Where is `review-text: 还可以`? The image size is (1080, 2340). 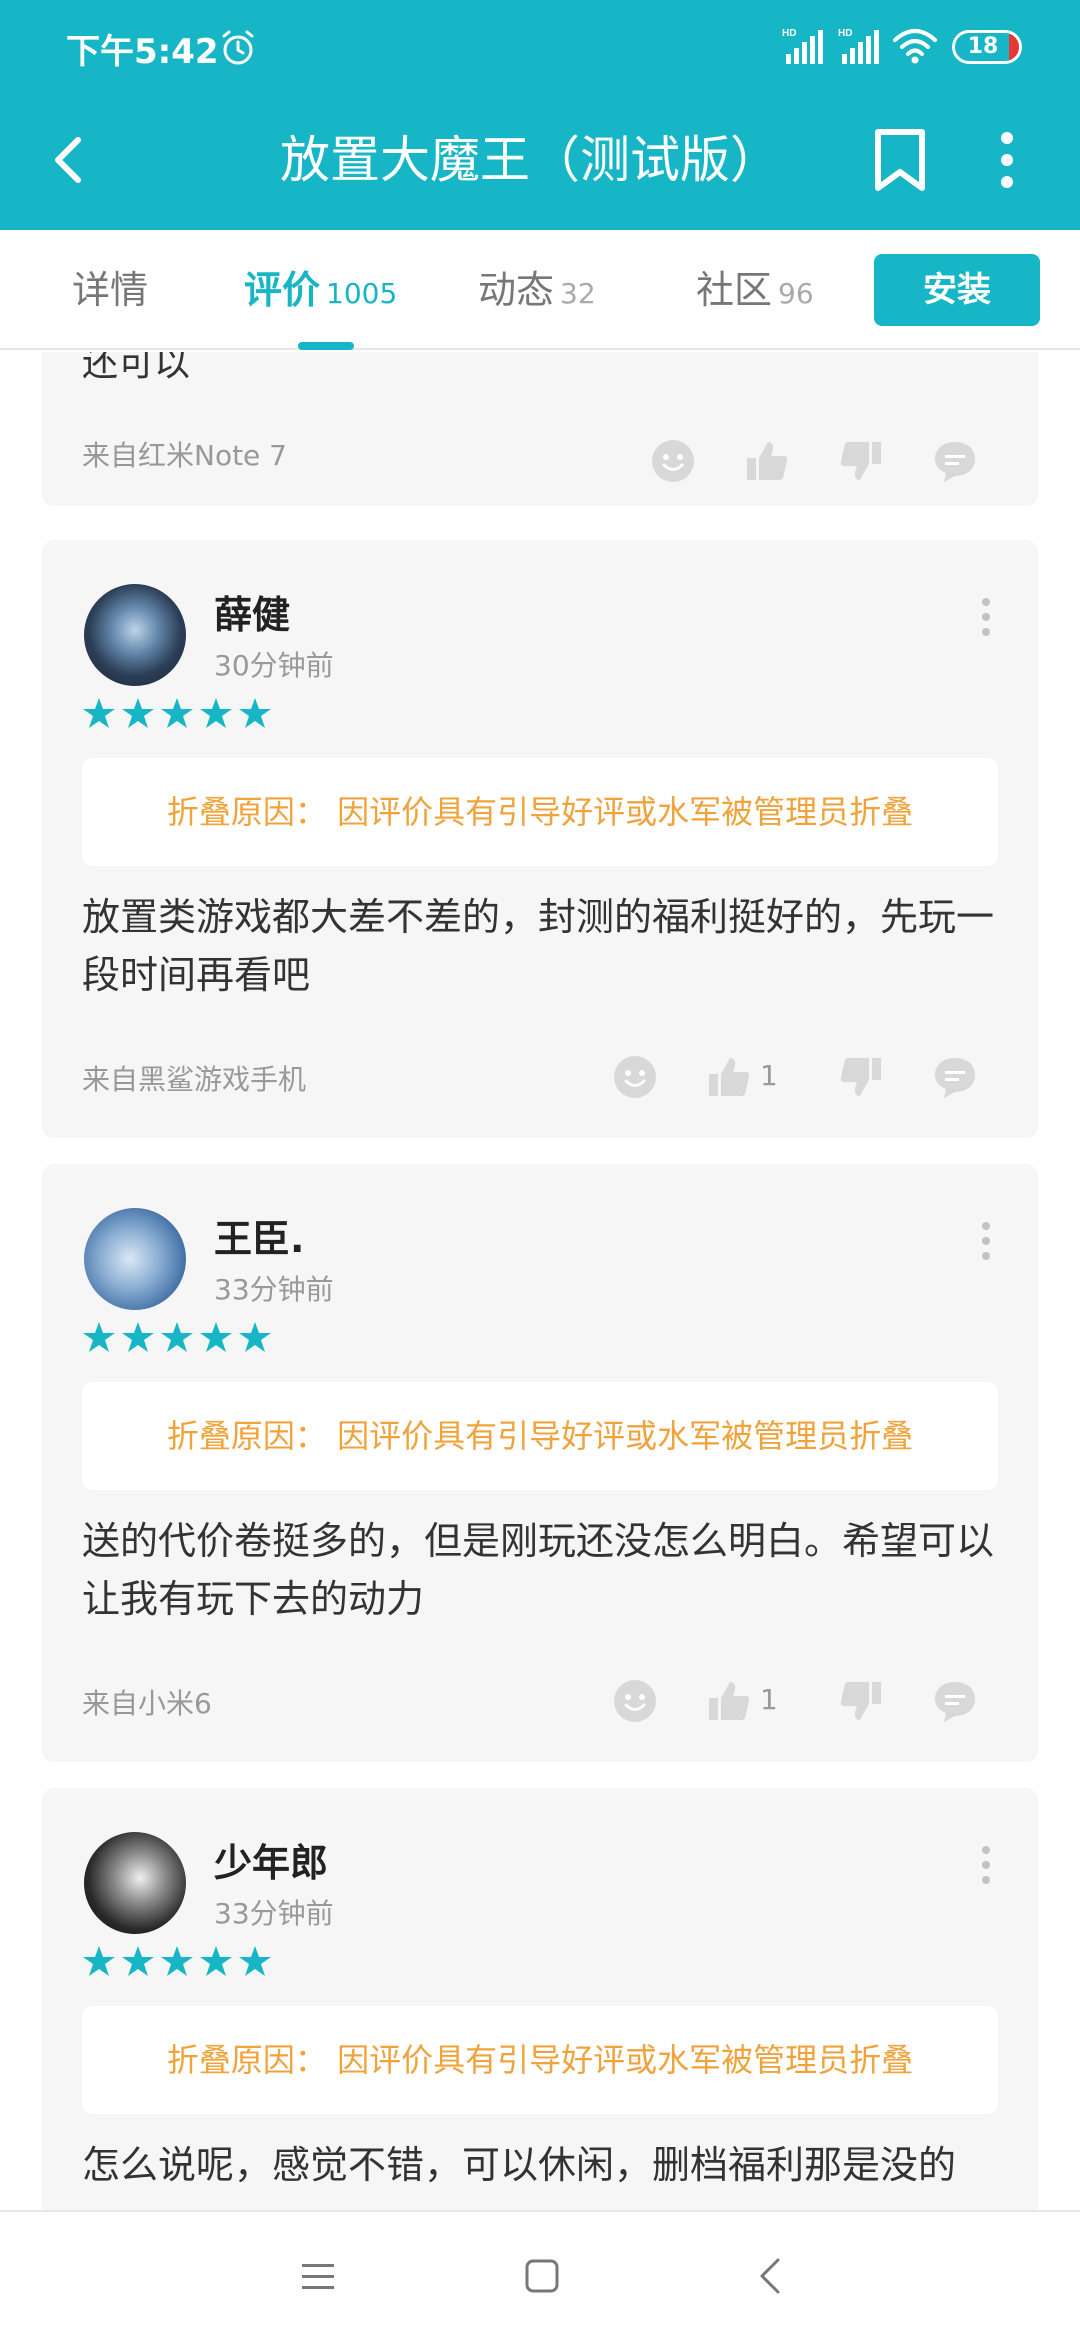 review-text: 还可以 is located at coordinates (136, 368).